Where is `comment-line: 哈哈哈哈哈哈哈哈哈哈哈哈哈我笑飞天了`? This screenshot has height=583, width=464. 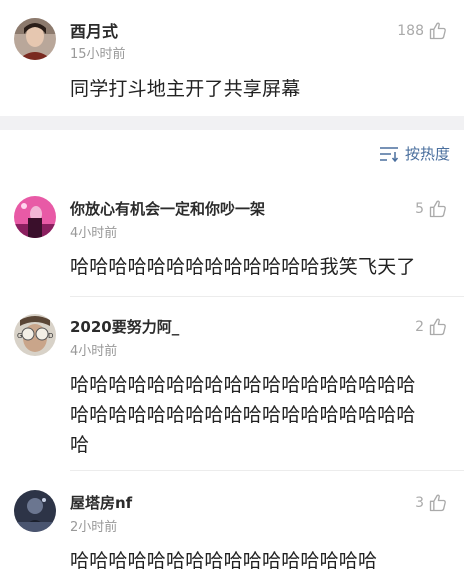 comment-line: 哈哈哈哈哈哈哈哈哈哈哈哈哈我笑飞天了 is located at coordinates (243, 267).